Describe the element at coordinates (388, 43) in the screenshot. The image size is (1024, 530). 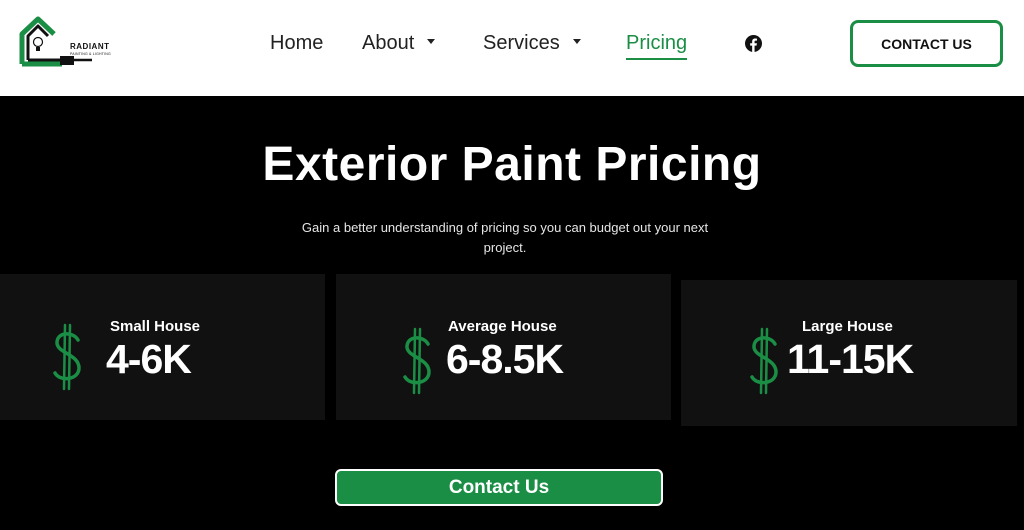
I see `nav-item-label: About` at that location.